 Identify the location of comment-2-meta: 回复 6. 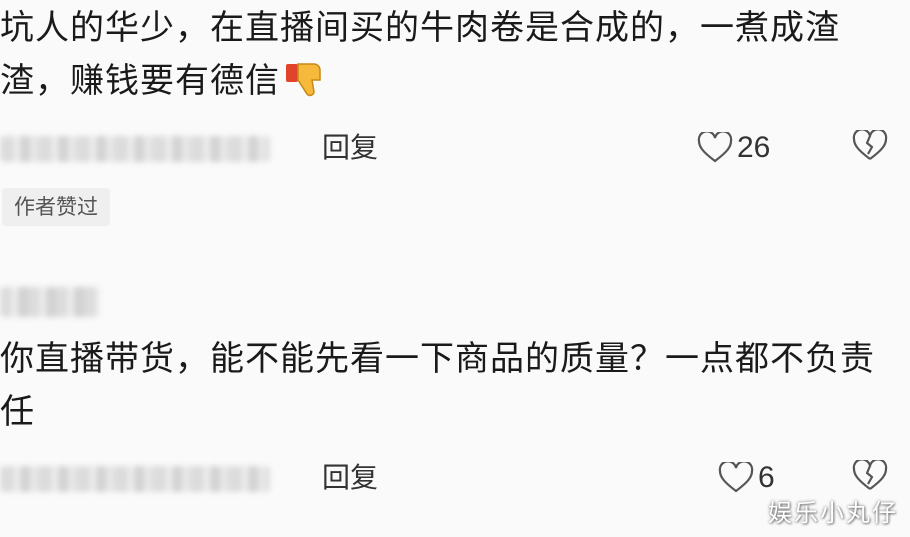
(455, 478).